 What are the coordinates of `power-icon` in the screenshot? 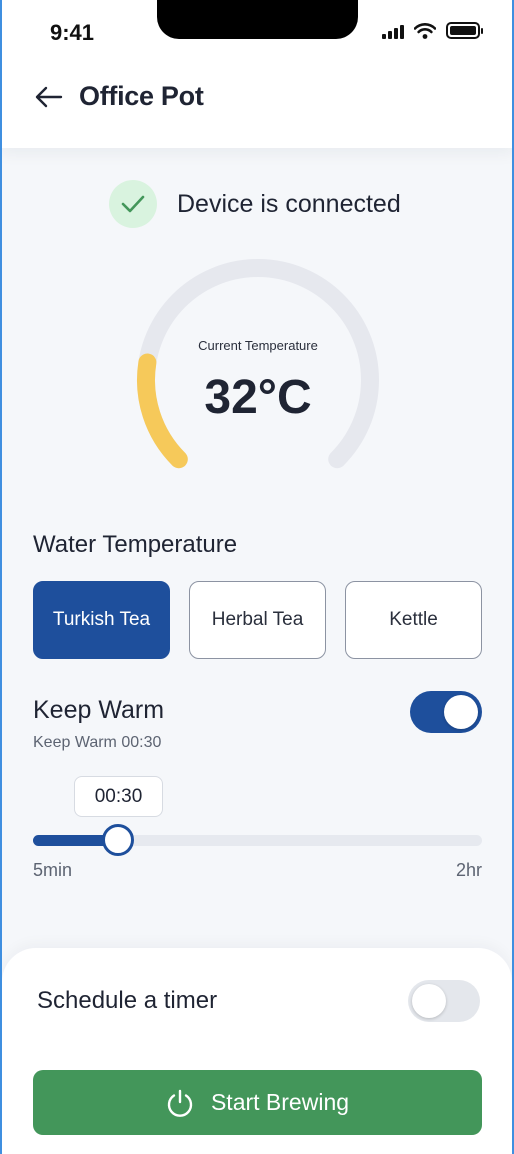 It's located at (180, 1103).